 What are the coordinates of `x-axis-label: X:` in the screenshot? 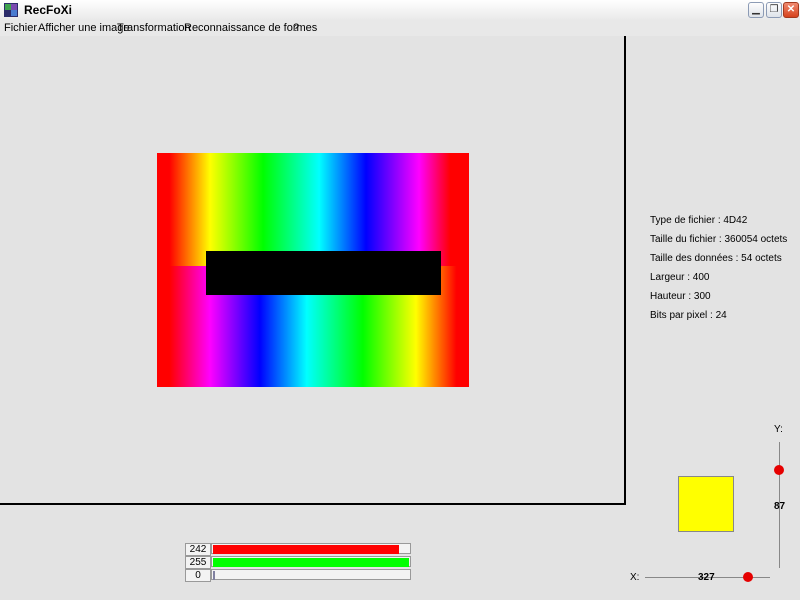 It's located at (635, 577).